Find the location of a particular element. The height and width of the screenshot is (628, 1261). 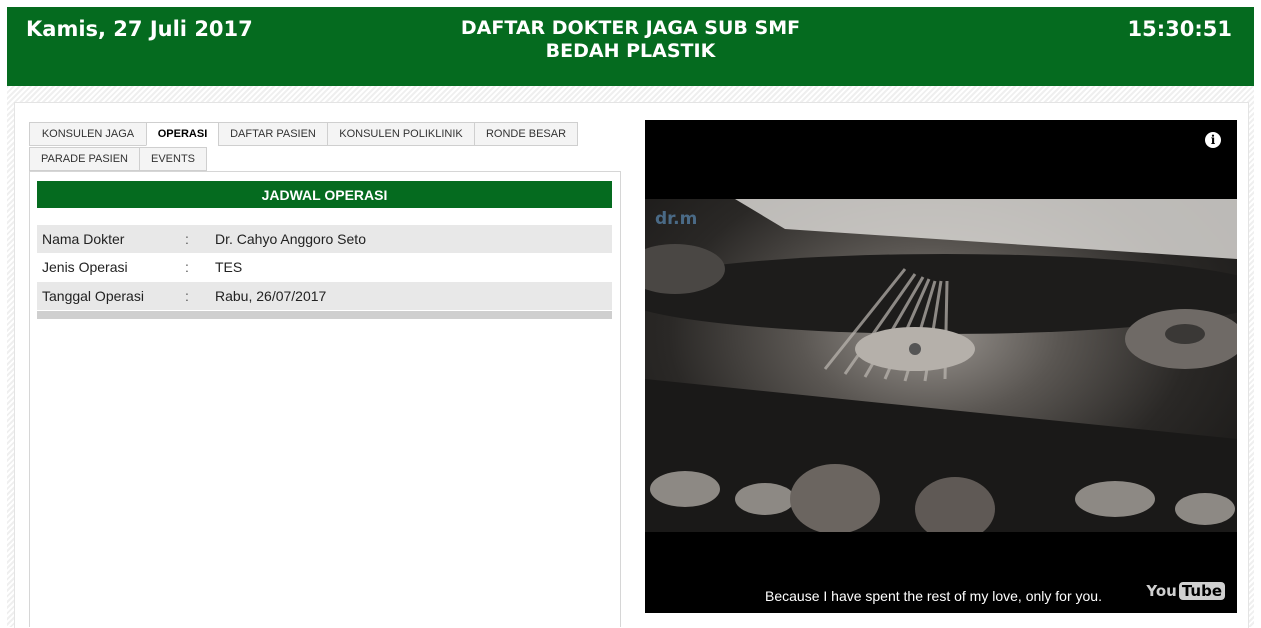

section-title: JADWAL OPERASI is located at coordinates (324, 194).